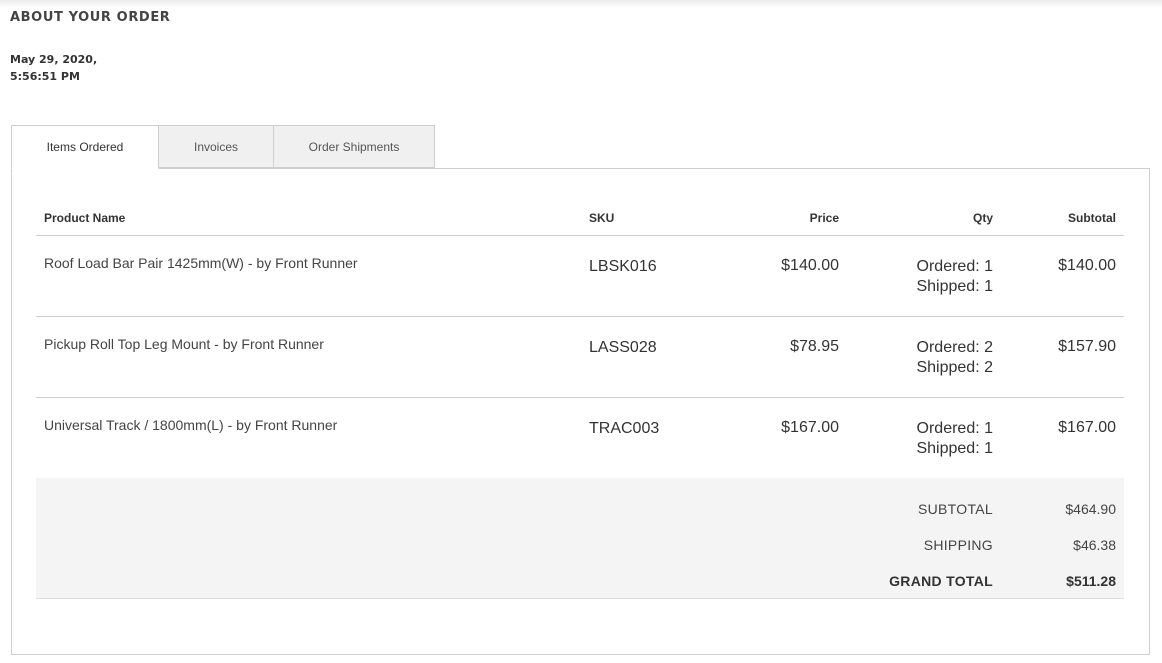 The image size is (1162, 663). I want to click on grand-total-row: GRAND TOTAL $511.28, so click(580, 583).